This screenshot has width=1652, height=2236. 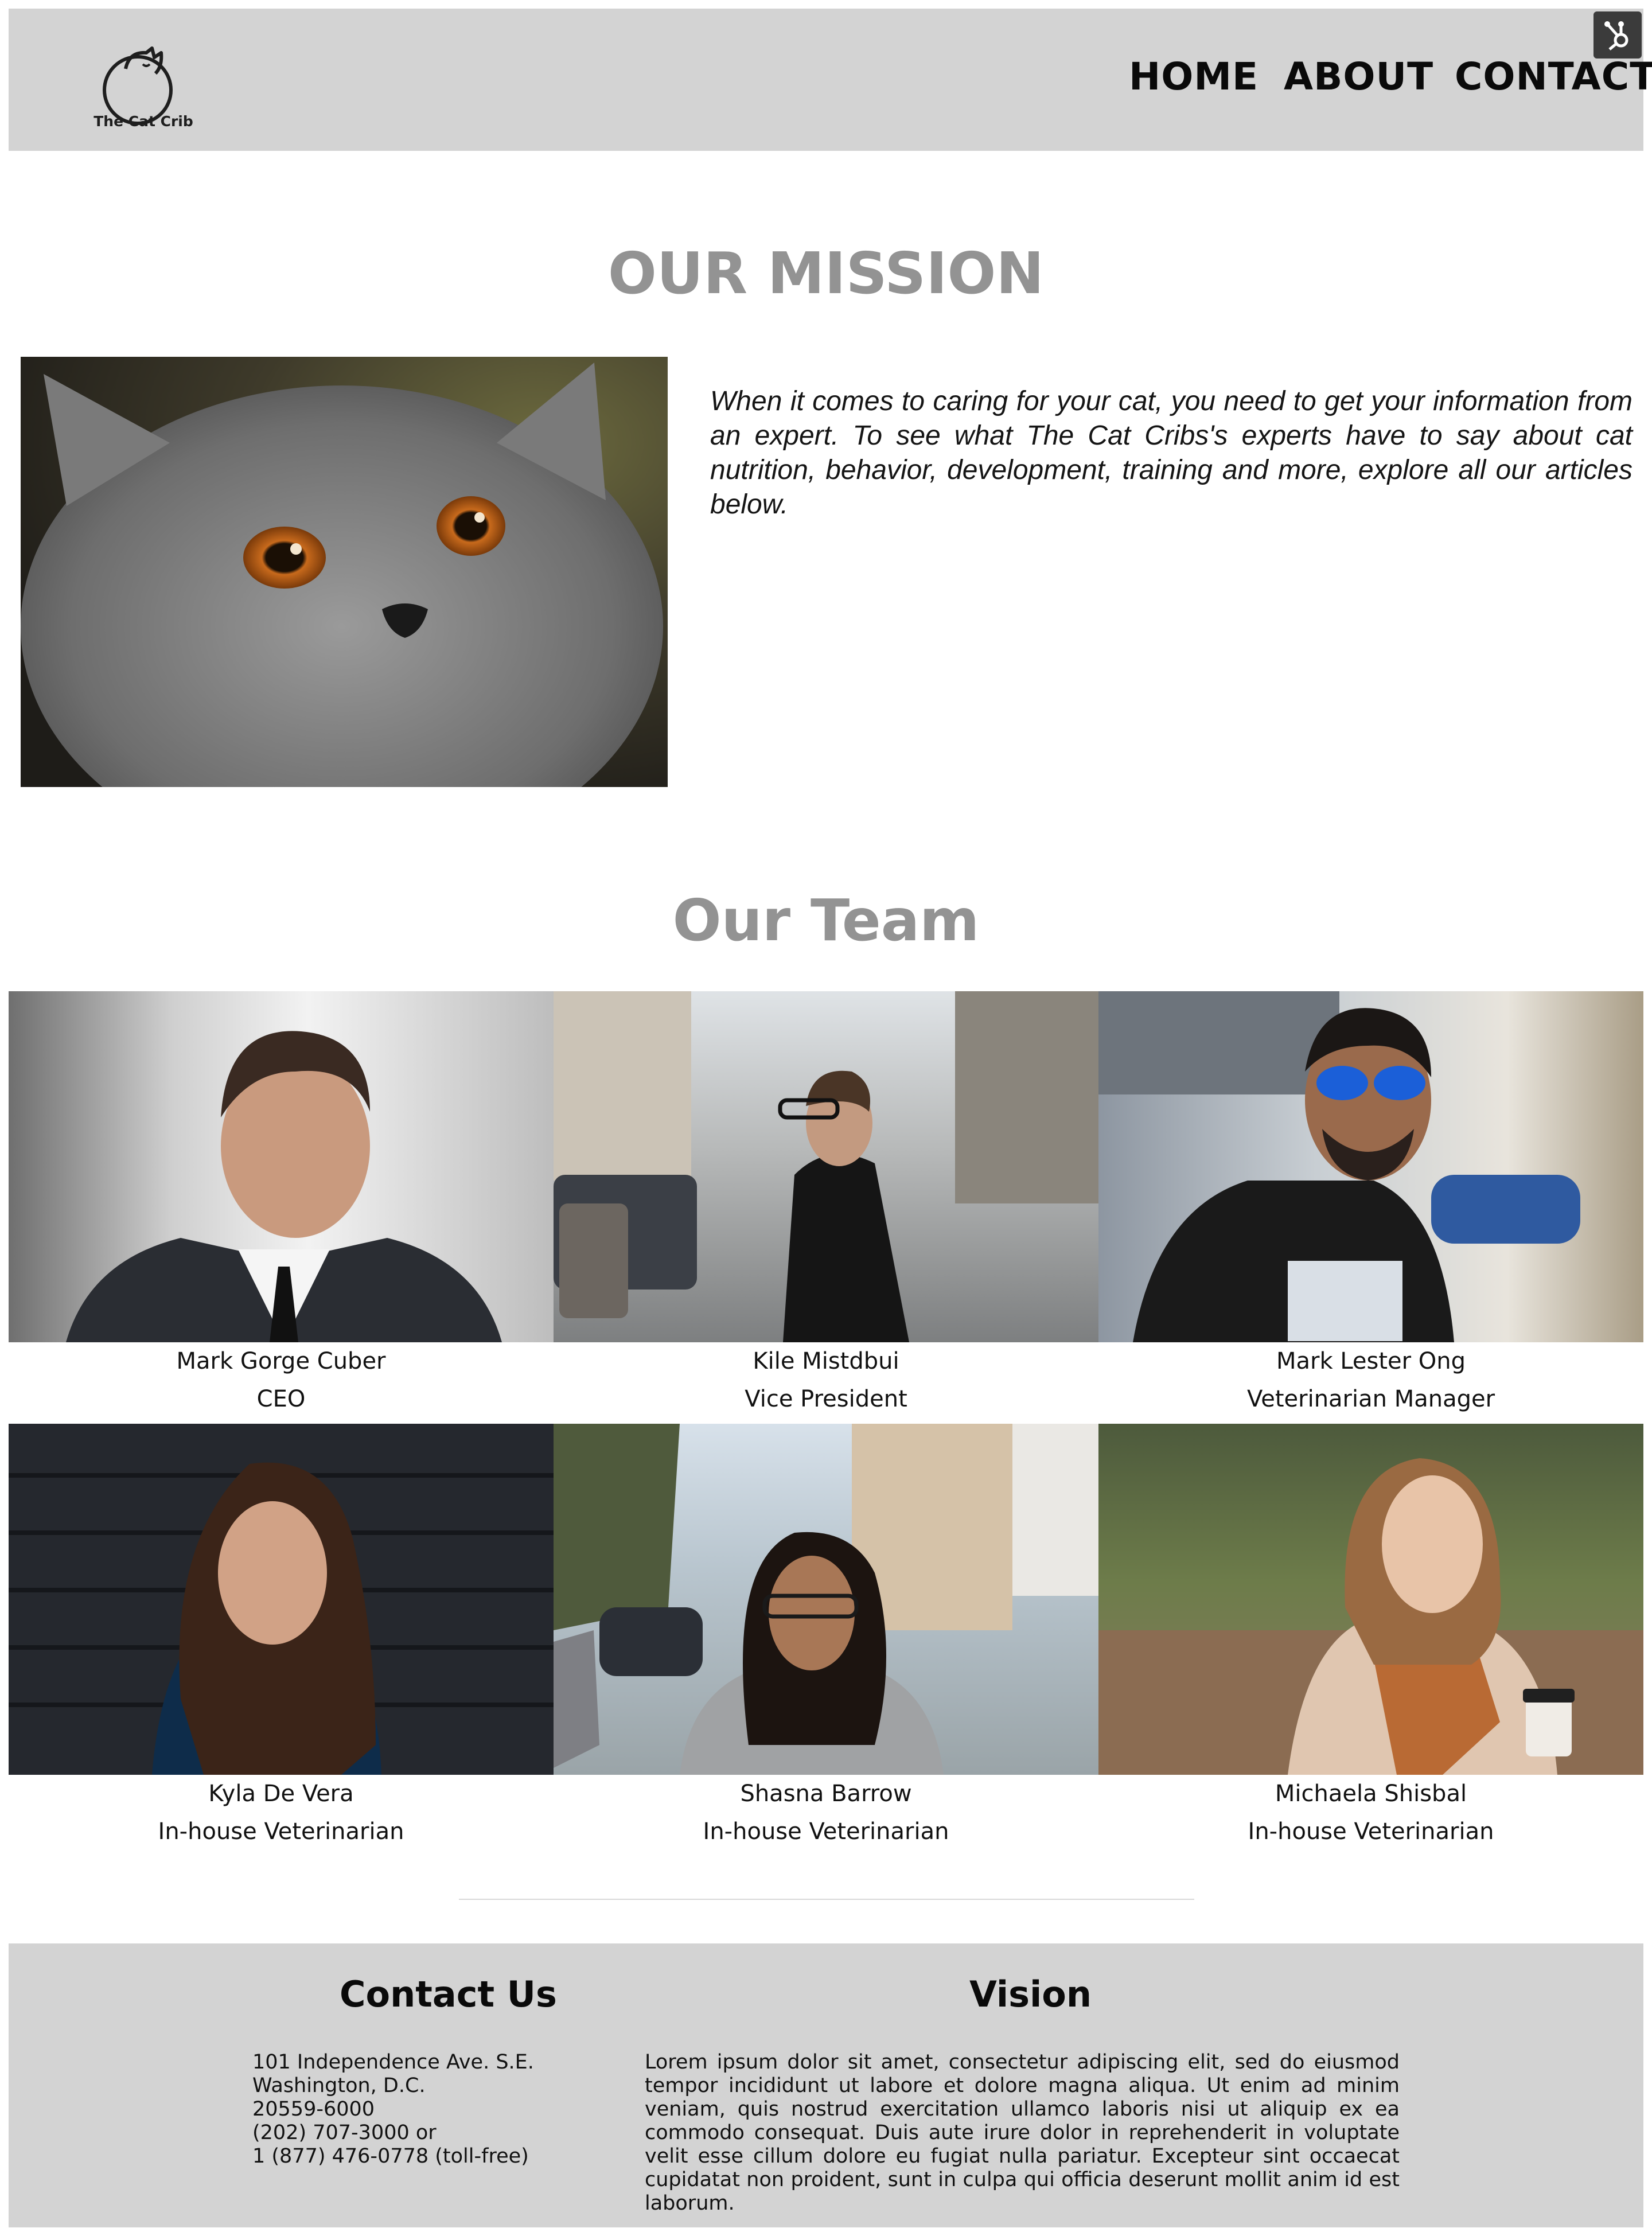 What do you see at coordinates (393, 2062) in the screenshot?
I see `address-line: 101 Independence Ave. S.E.` at bounding box center [393, 2062].